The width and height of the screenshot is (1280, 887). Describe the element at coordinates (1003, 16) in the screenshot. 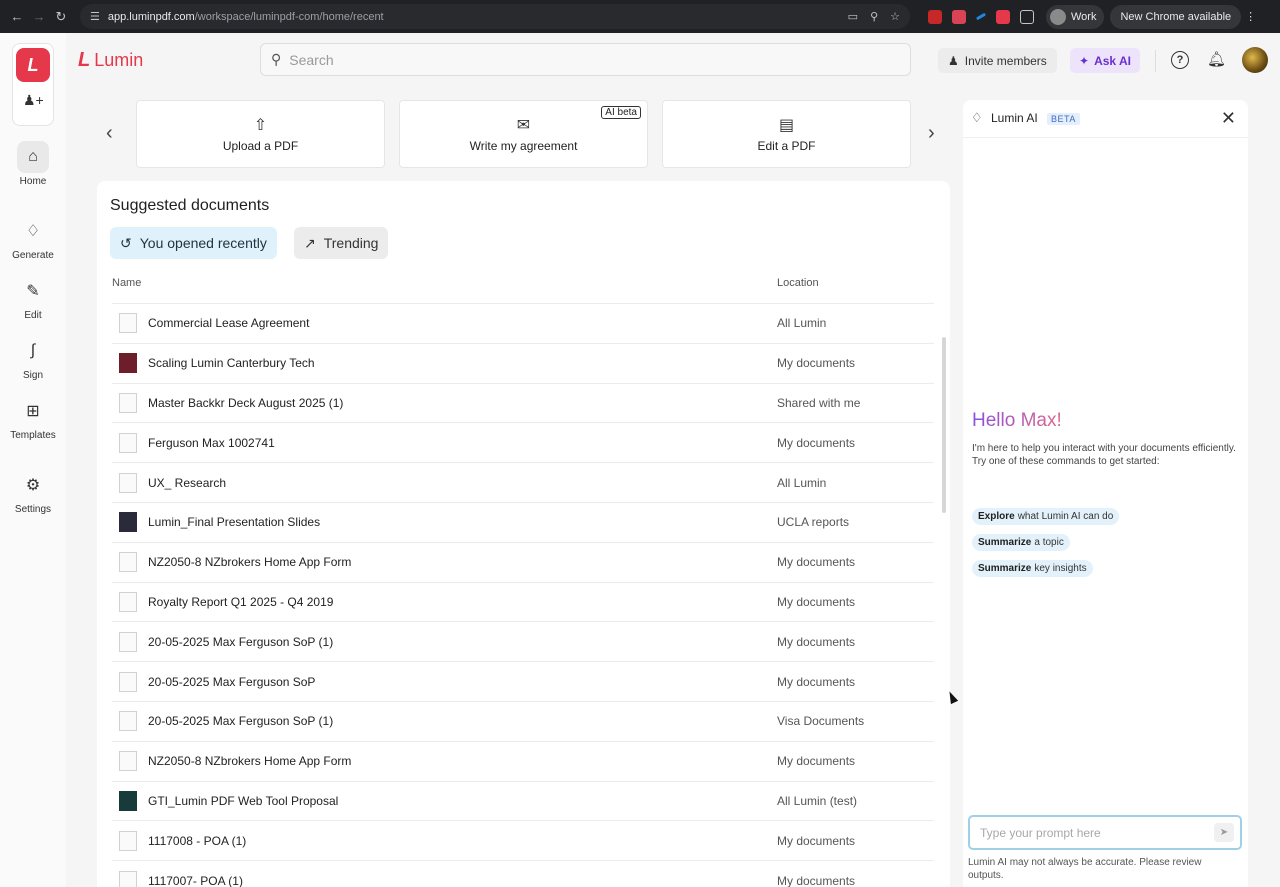

I see `lumin-extension-icon` at that location.